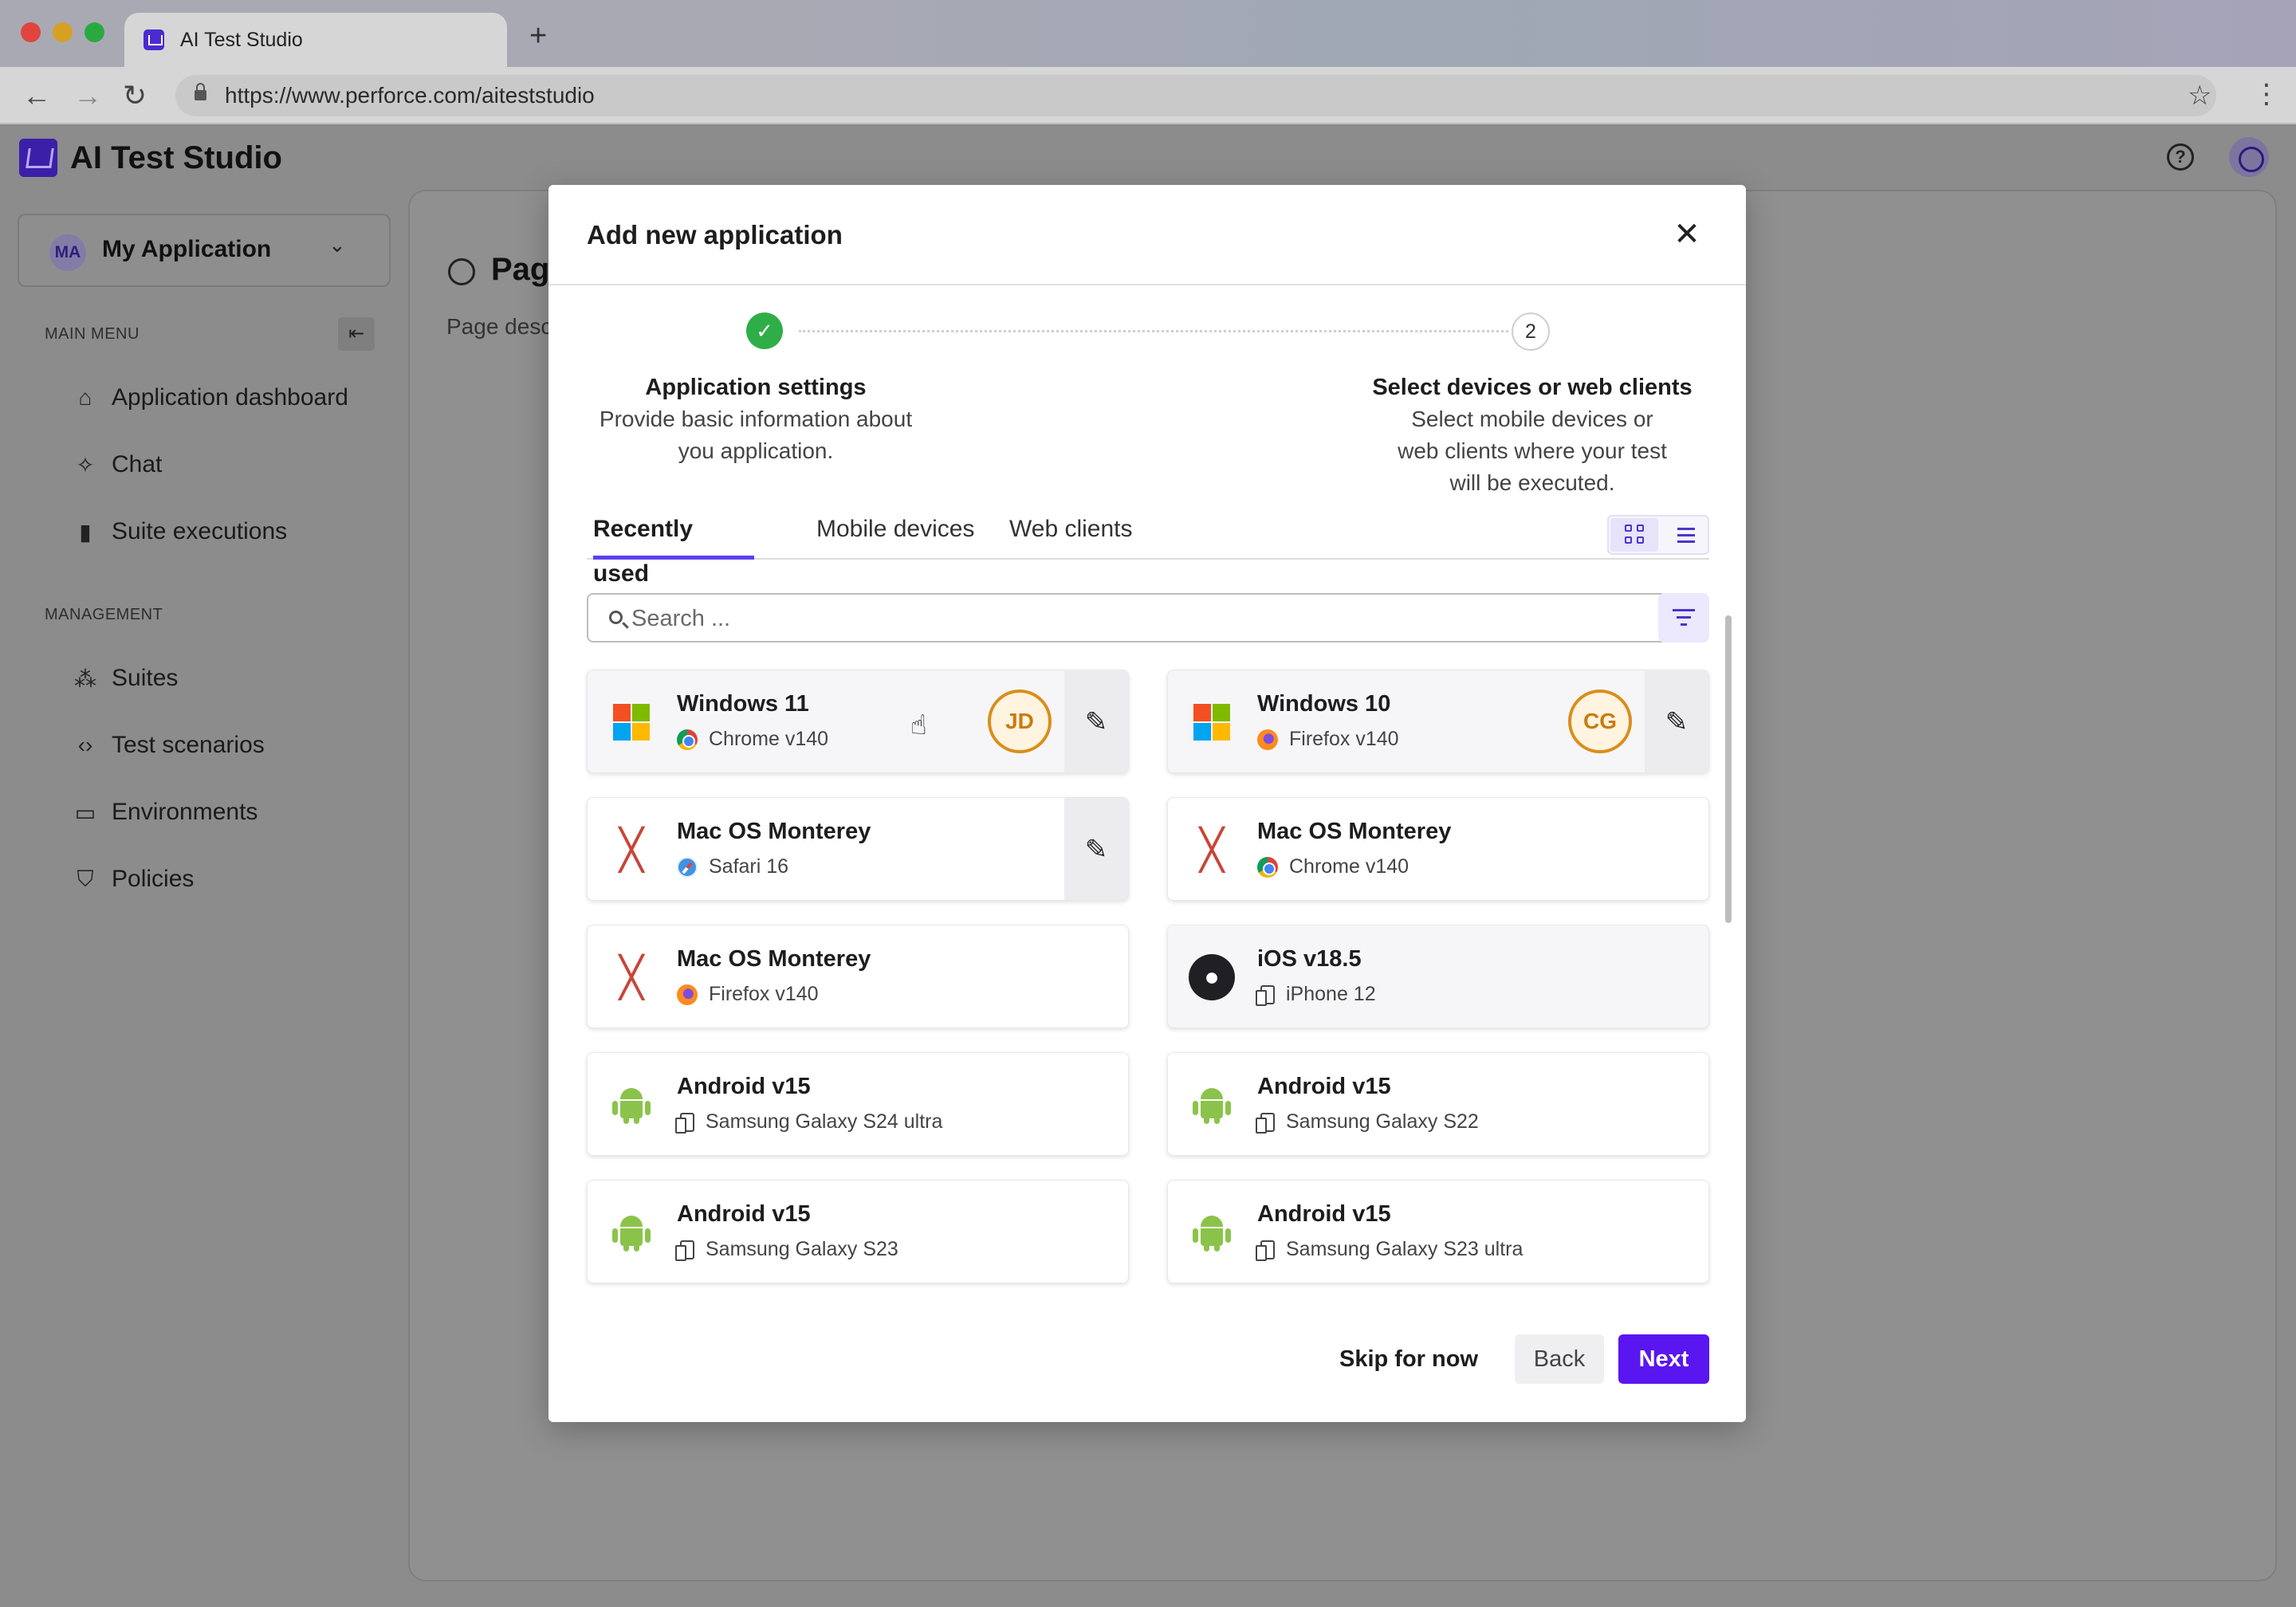 The height and width of the screenshot is (1607, 2296). I want to click on card-subtitle-text: iPhone 12, so click(1331, 994).